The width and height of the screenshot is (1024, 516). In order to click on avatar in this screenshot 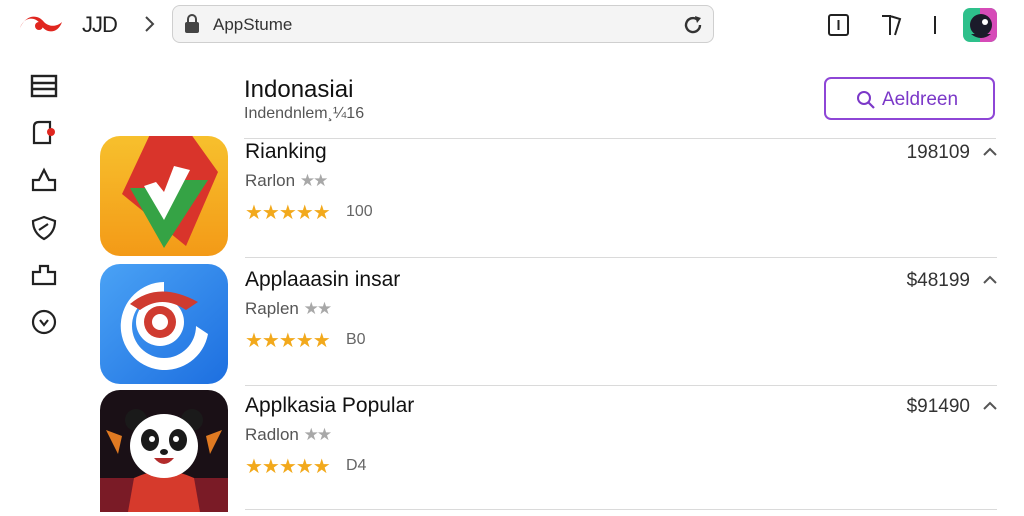, I will do `click(980, 25)`.